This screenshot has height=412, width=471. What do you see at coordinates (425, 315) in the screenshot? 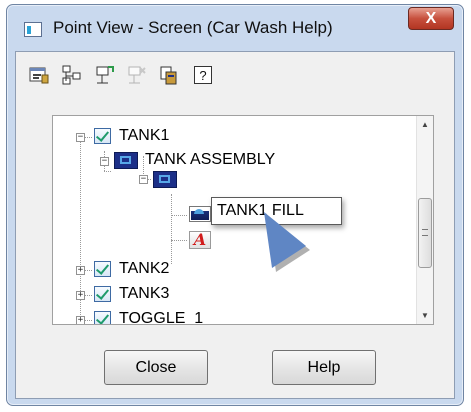
I see `scroll-down-button: ▼` at bounding box center [425, 315].